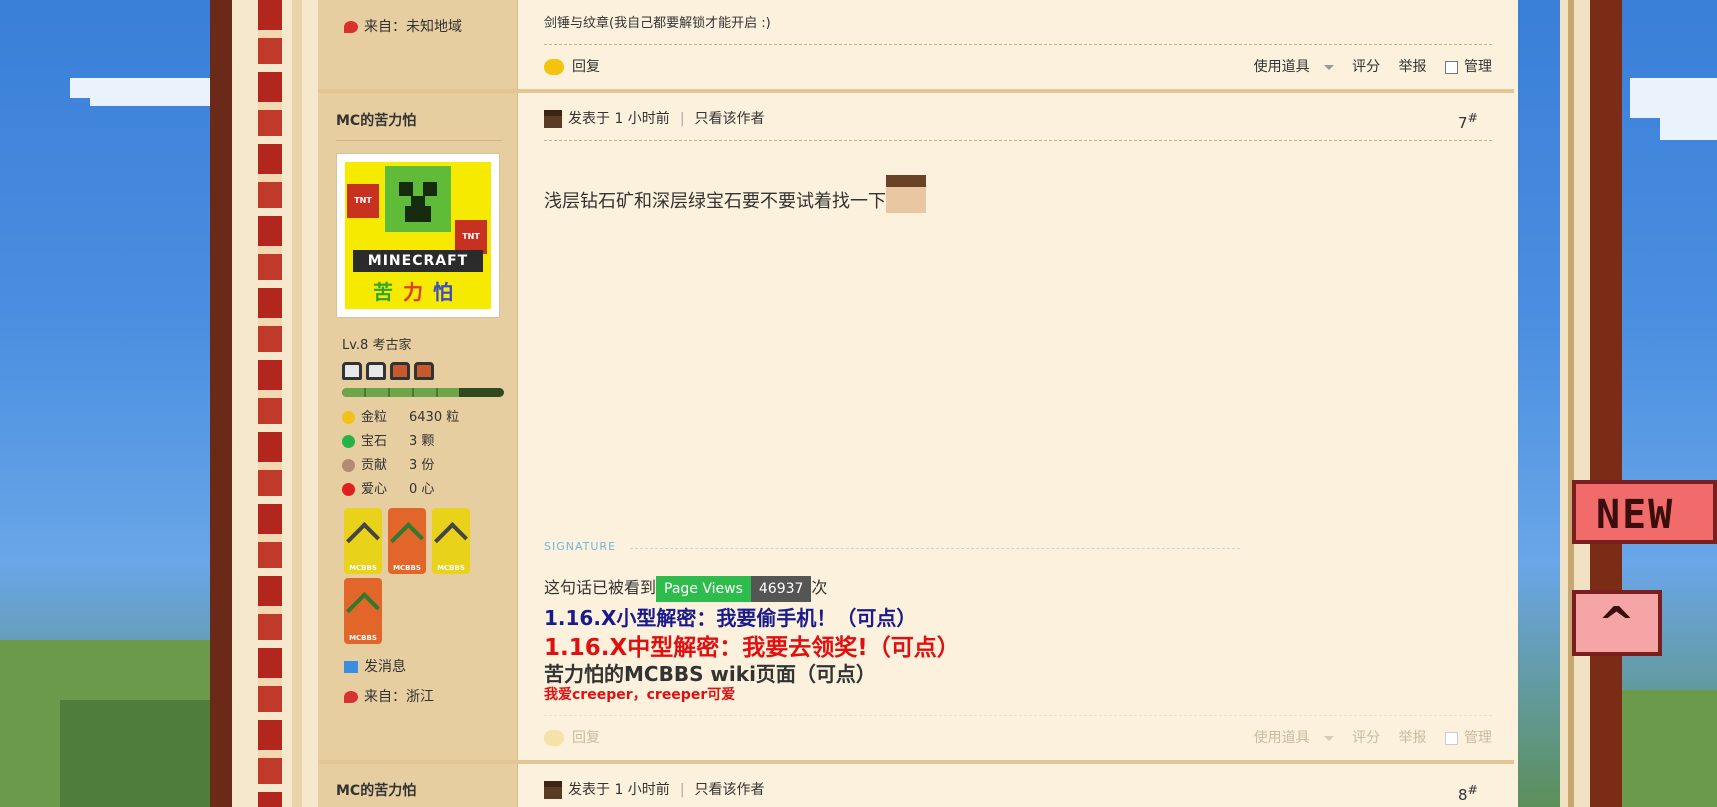  I want to click on page-views-badge: Page Views 46937, so click(734, 588).